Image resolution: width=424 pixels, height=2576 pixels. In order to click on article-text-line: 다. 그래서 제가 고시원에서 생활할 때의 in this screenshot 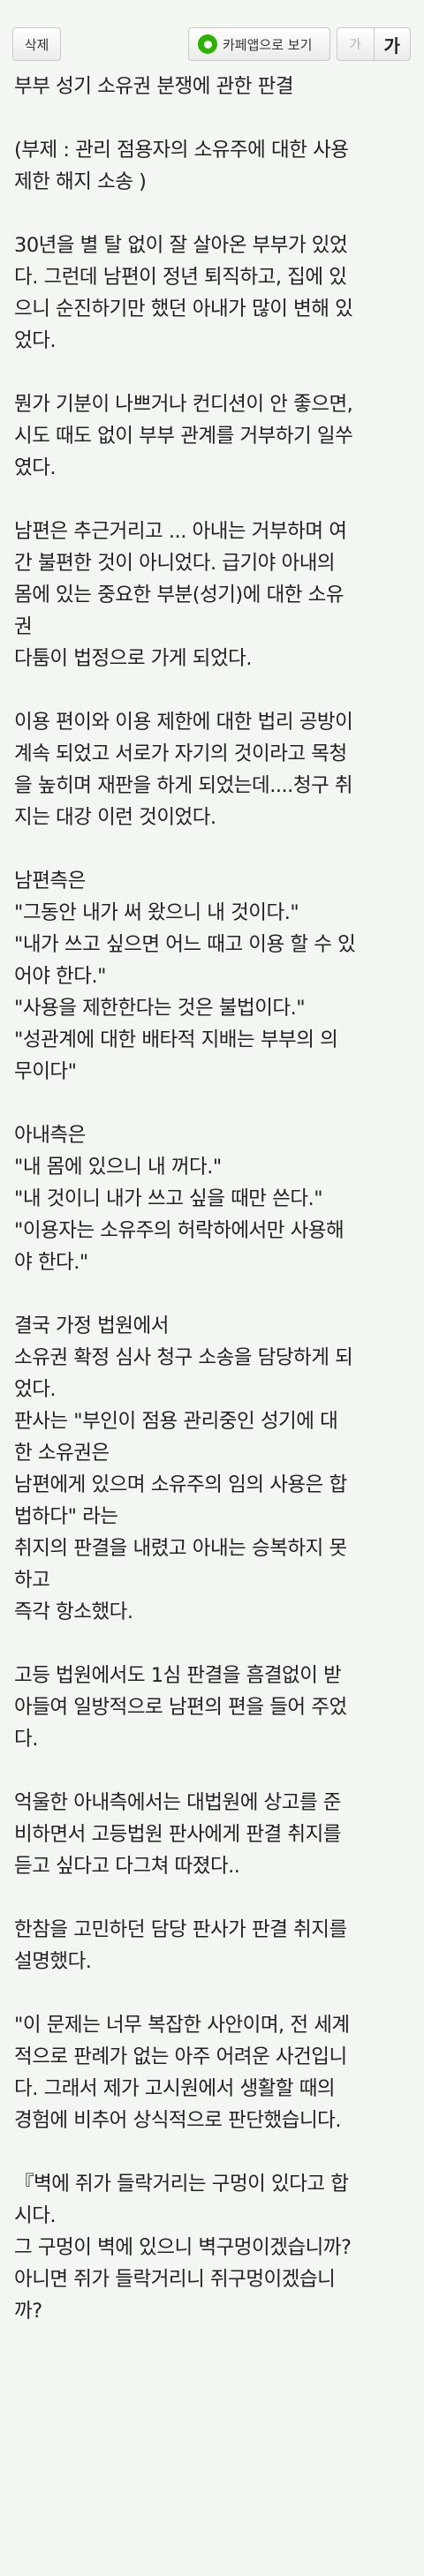, I will do `click(175, 2089)`.